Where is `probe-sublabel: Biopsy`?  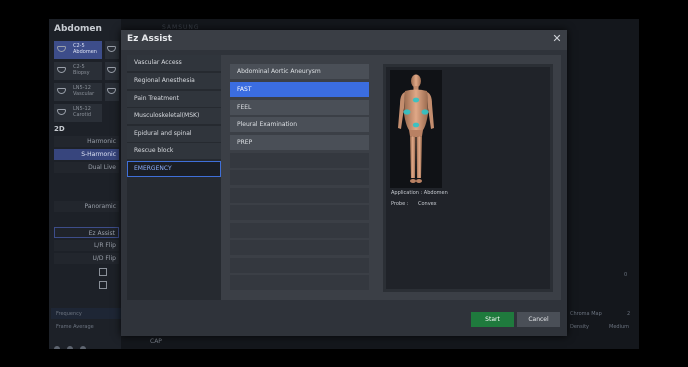 probe-sublabel: Biopsy is located at coordinates (81, 73).